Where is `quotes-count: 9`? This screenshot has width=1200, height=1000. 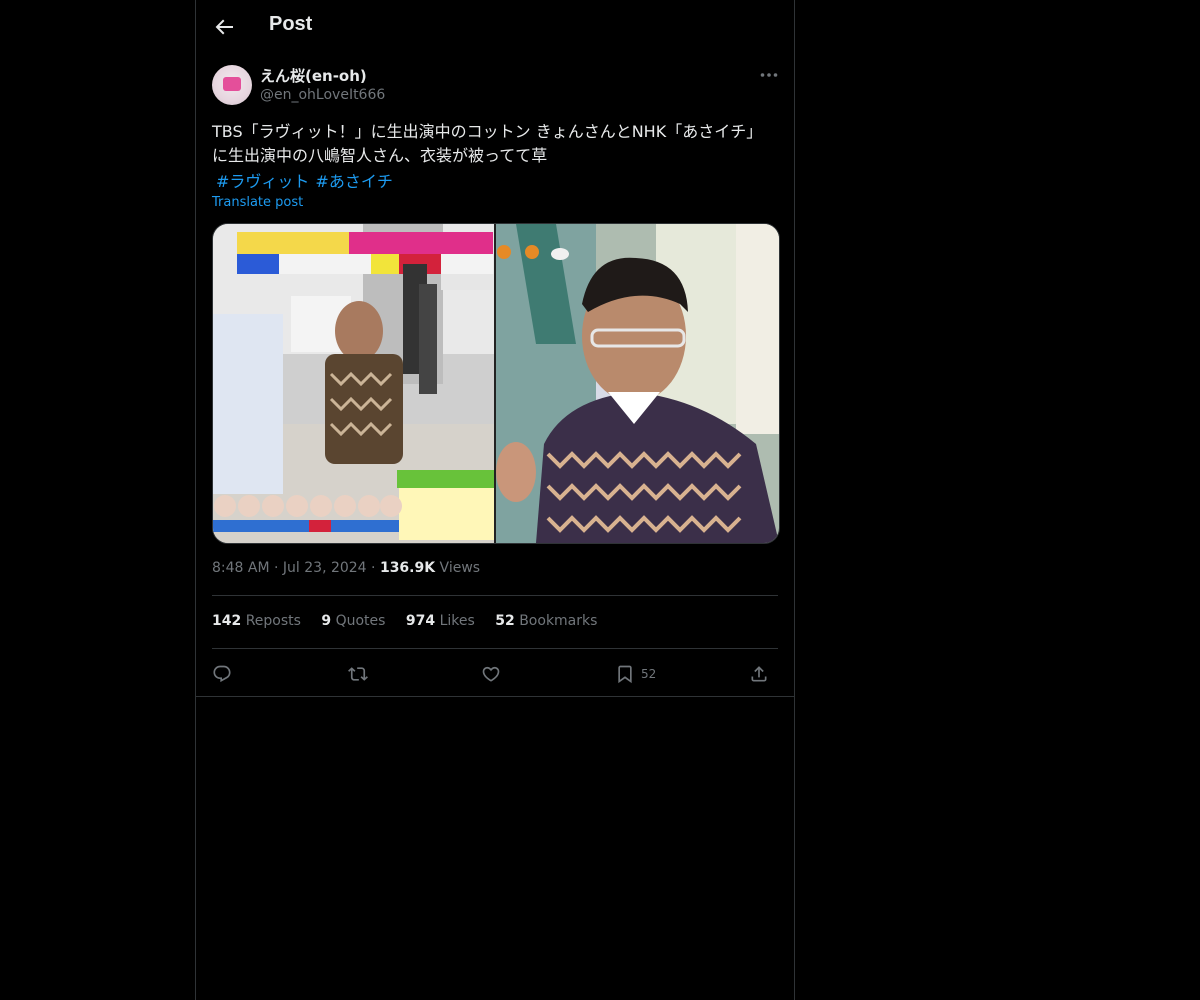 quotes-count: 9 is located at coordinates (326, 621).